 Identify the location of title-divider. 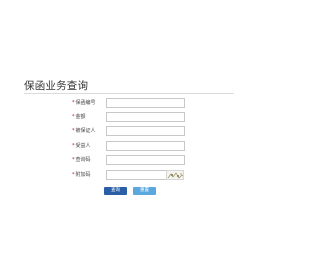
(129, 93).